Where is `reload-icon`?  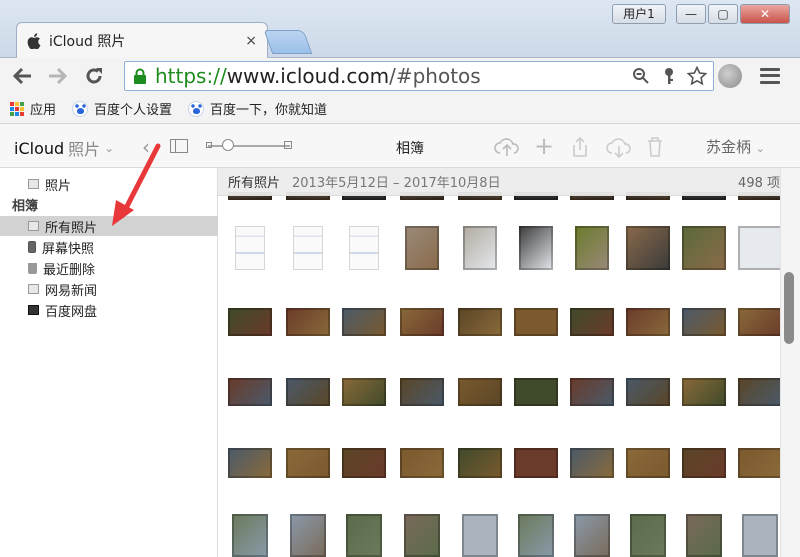 reload-icon is located at coordinates (94, 76).